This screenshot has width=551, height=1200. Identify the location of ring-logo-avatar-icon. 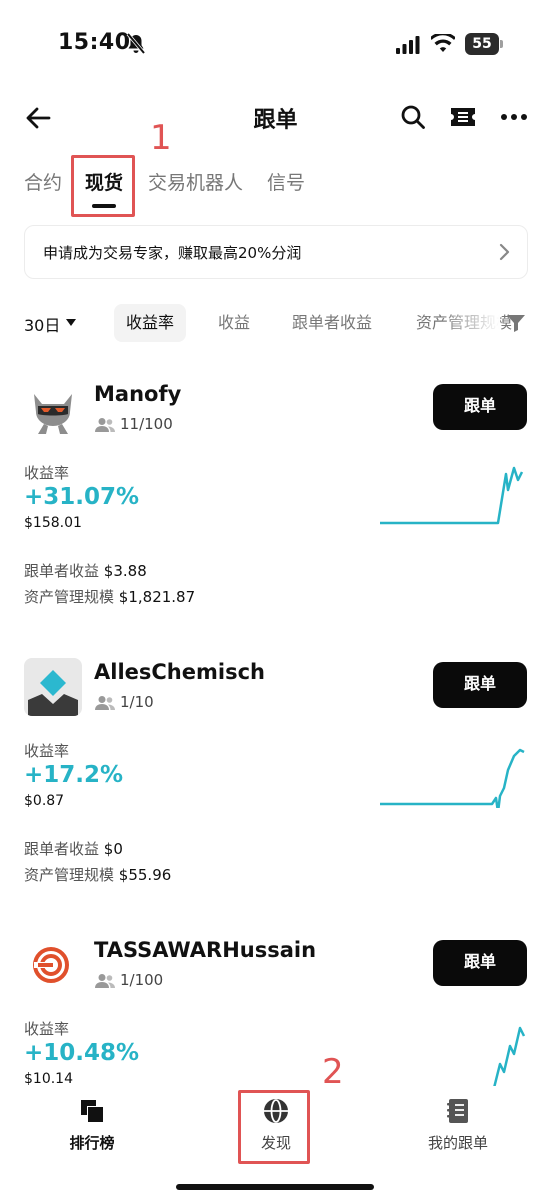
(53, 965).